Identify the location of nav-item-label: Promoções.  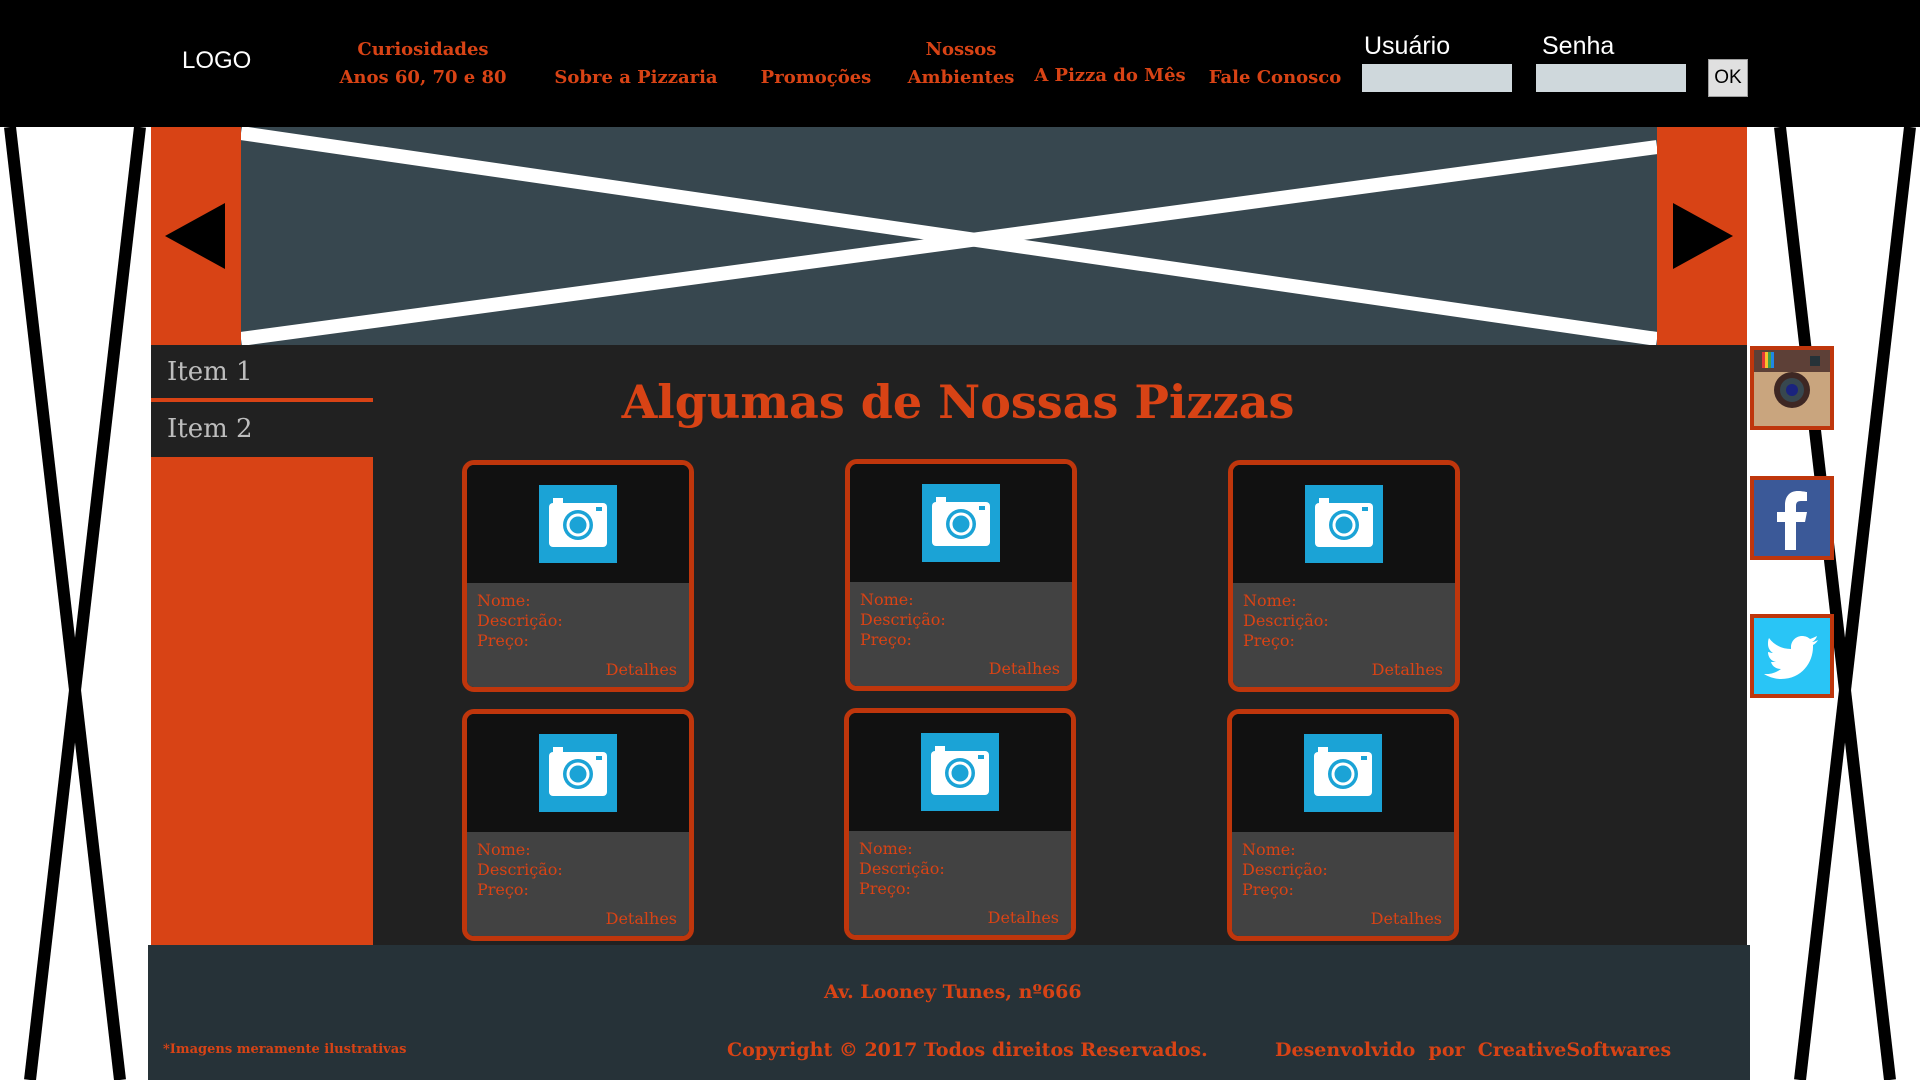
(816, 77).